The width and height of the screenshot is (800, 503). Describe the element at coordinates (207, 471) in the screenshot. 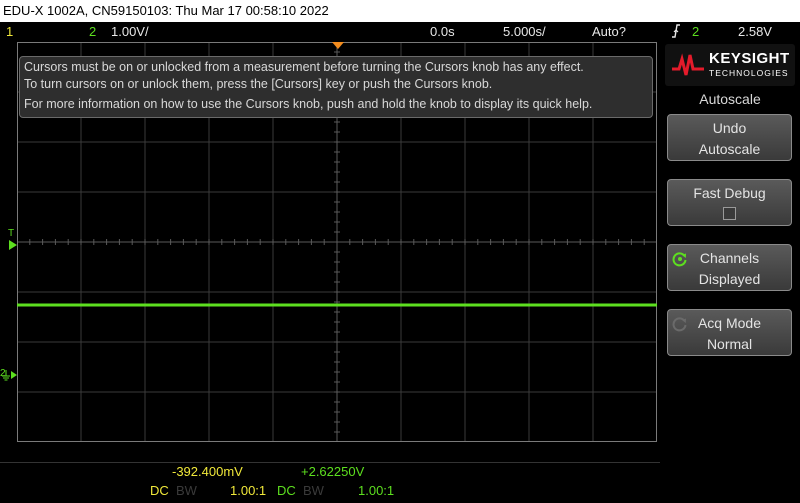

I see `ch1-measurement: -392.400mV` at that location.